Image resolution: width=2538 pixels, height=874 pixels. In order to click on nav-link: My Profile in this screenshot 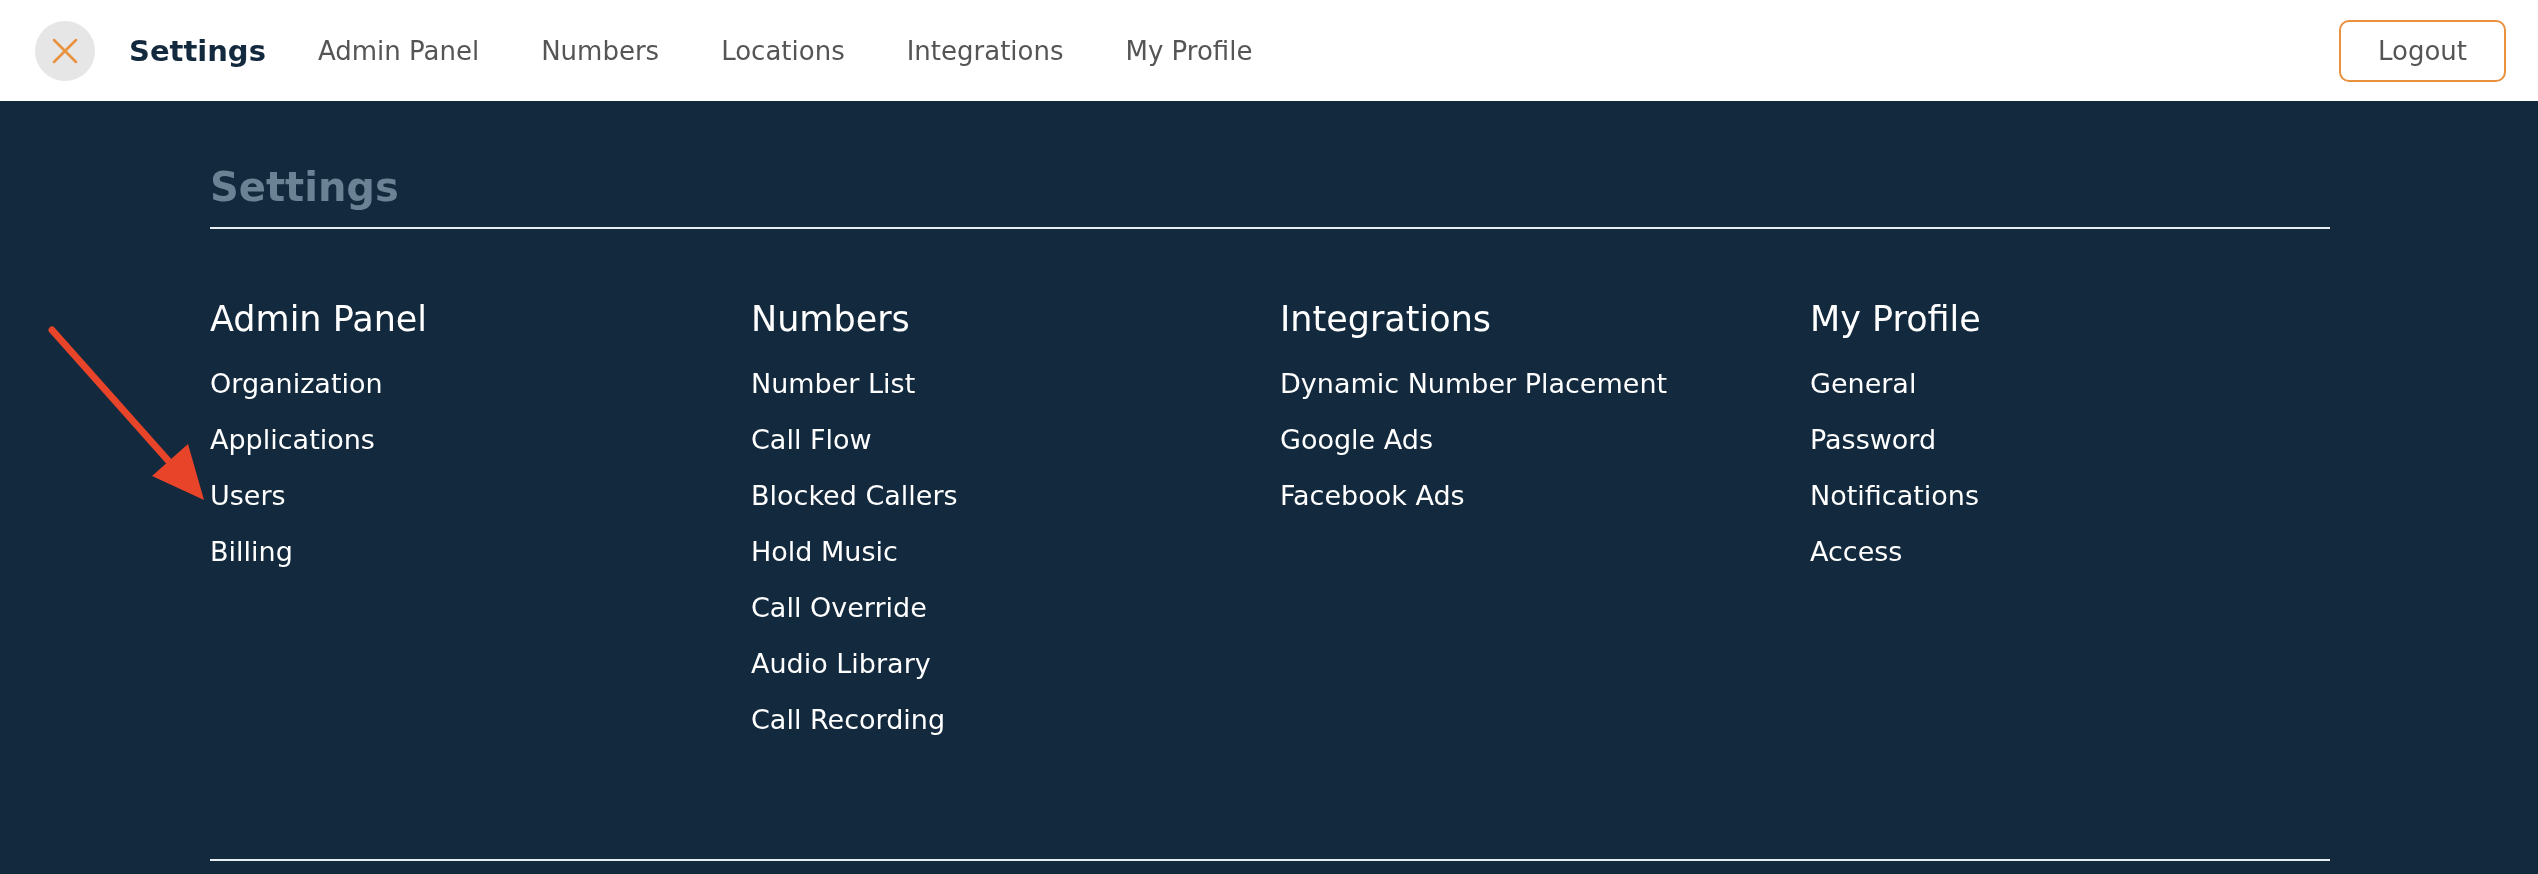, I will do `click(1189, 50)`.